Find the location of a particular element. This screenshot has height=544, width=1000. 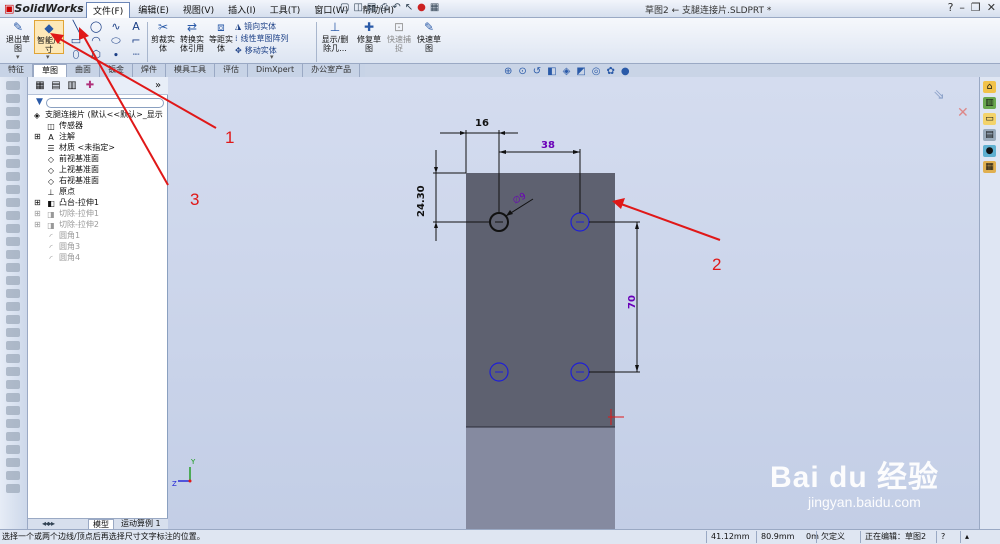

tab-sketch: 草图 is located at coordinates (50, 70).